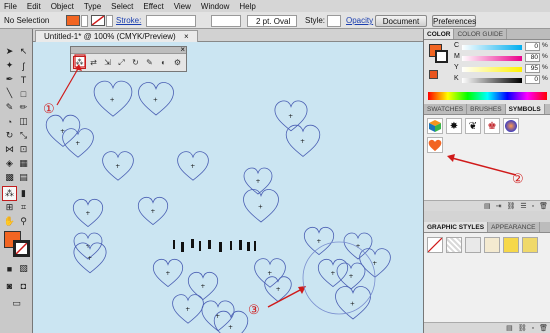 This screenshot has height=333, width=550. I want to click on preferences-button: Preferences, so click(454, 21).